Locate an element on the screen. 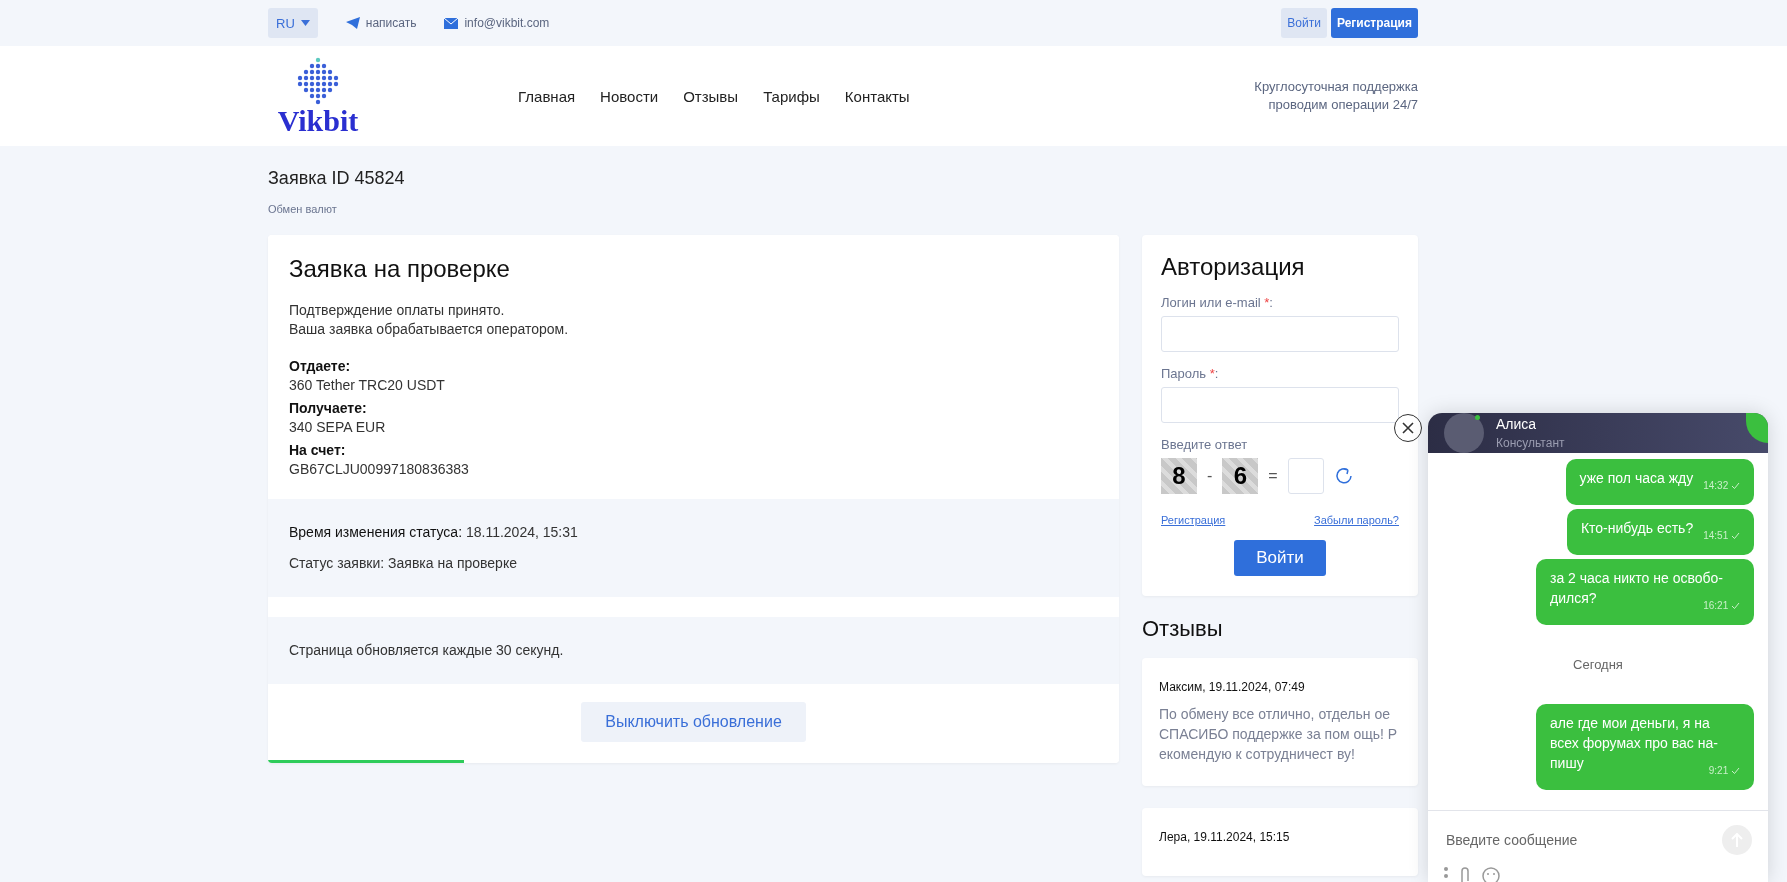 Image resolution: width=1787 pixels, height=882 pixels. field-label: На счет: is located at coordinates (318, 450).